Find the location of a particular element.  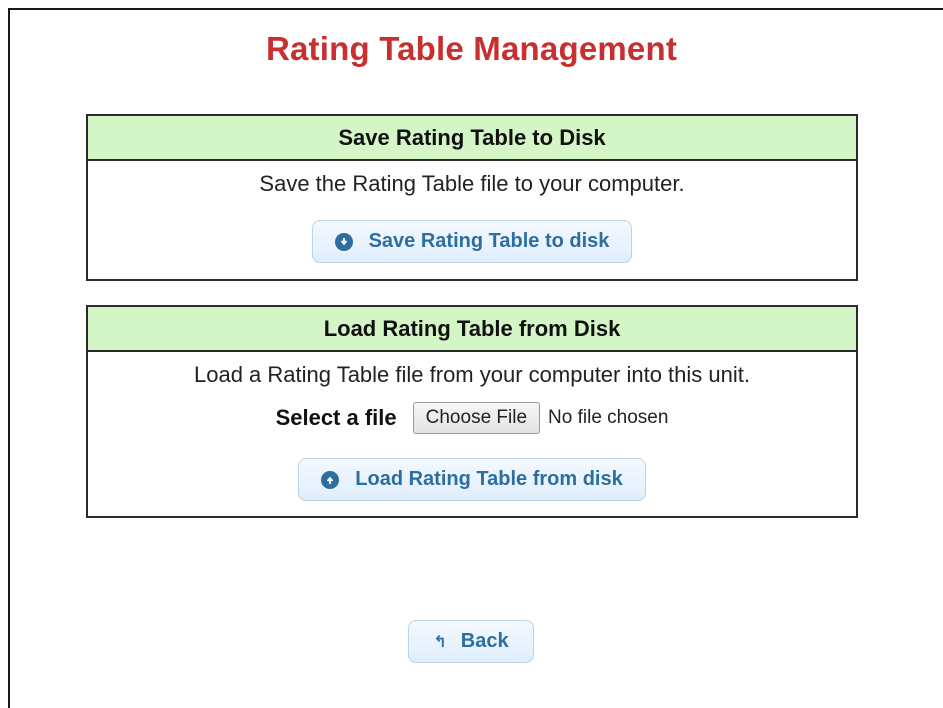

upload-circle-icon is located at coordinates (330, 479).